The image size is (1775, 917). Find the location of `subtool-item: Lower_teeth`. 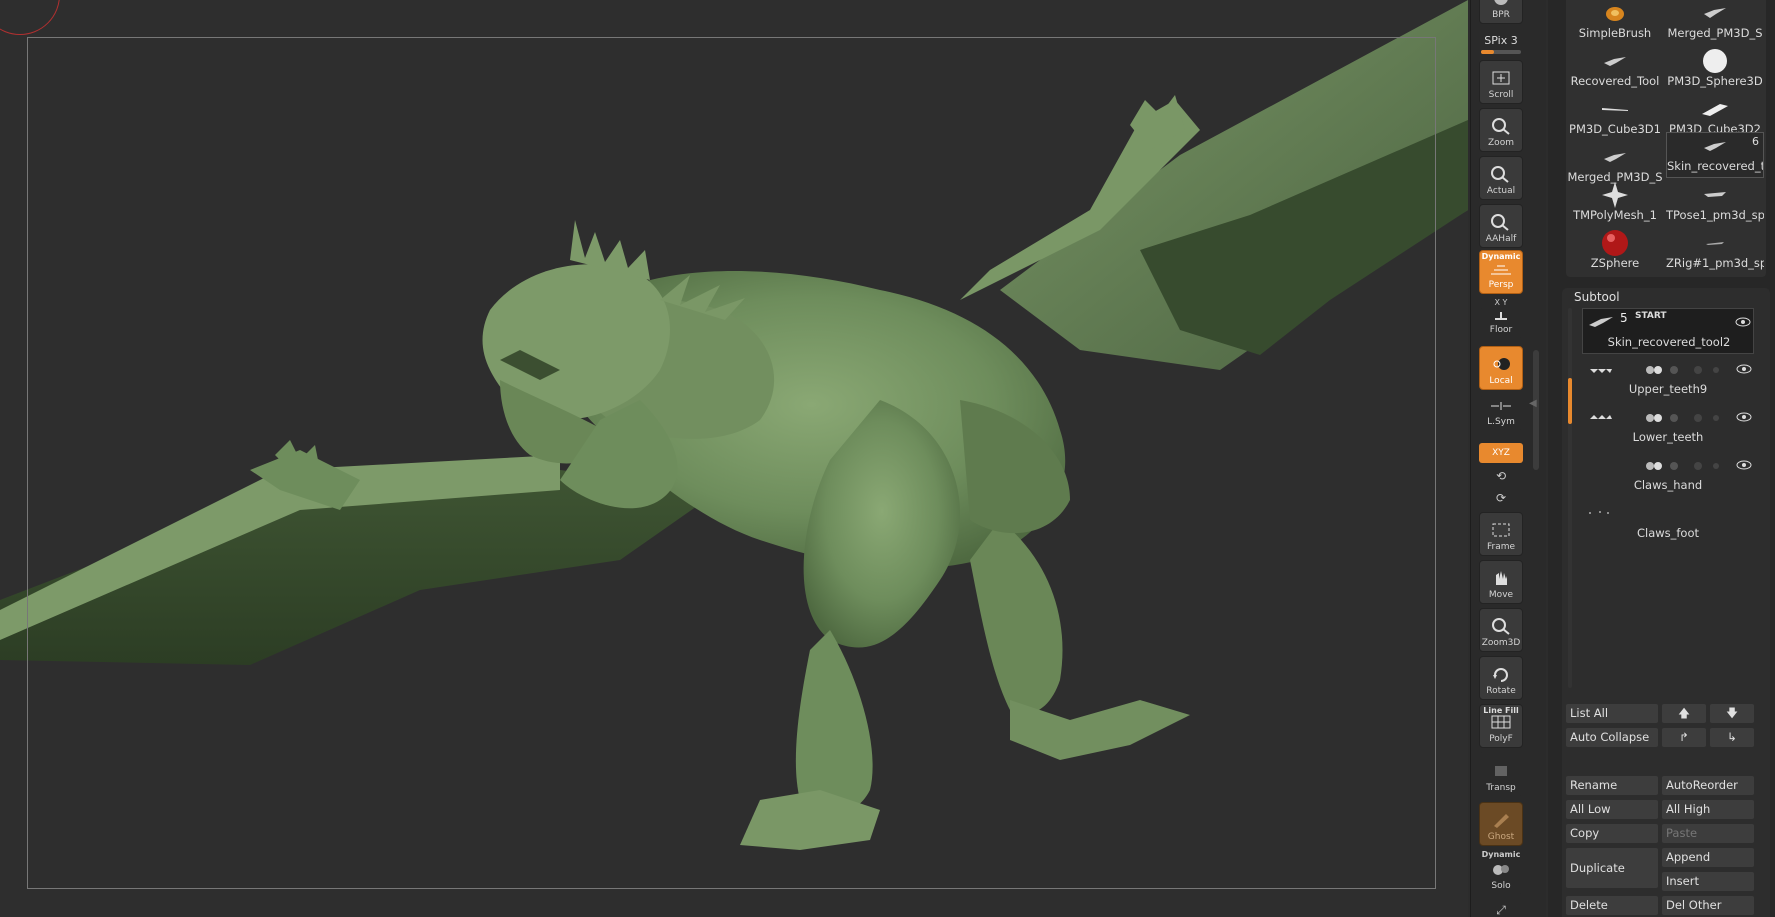

subtool-item: Lower_teeth is located at coordinates (1668, 427).